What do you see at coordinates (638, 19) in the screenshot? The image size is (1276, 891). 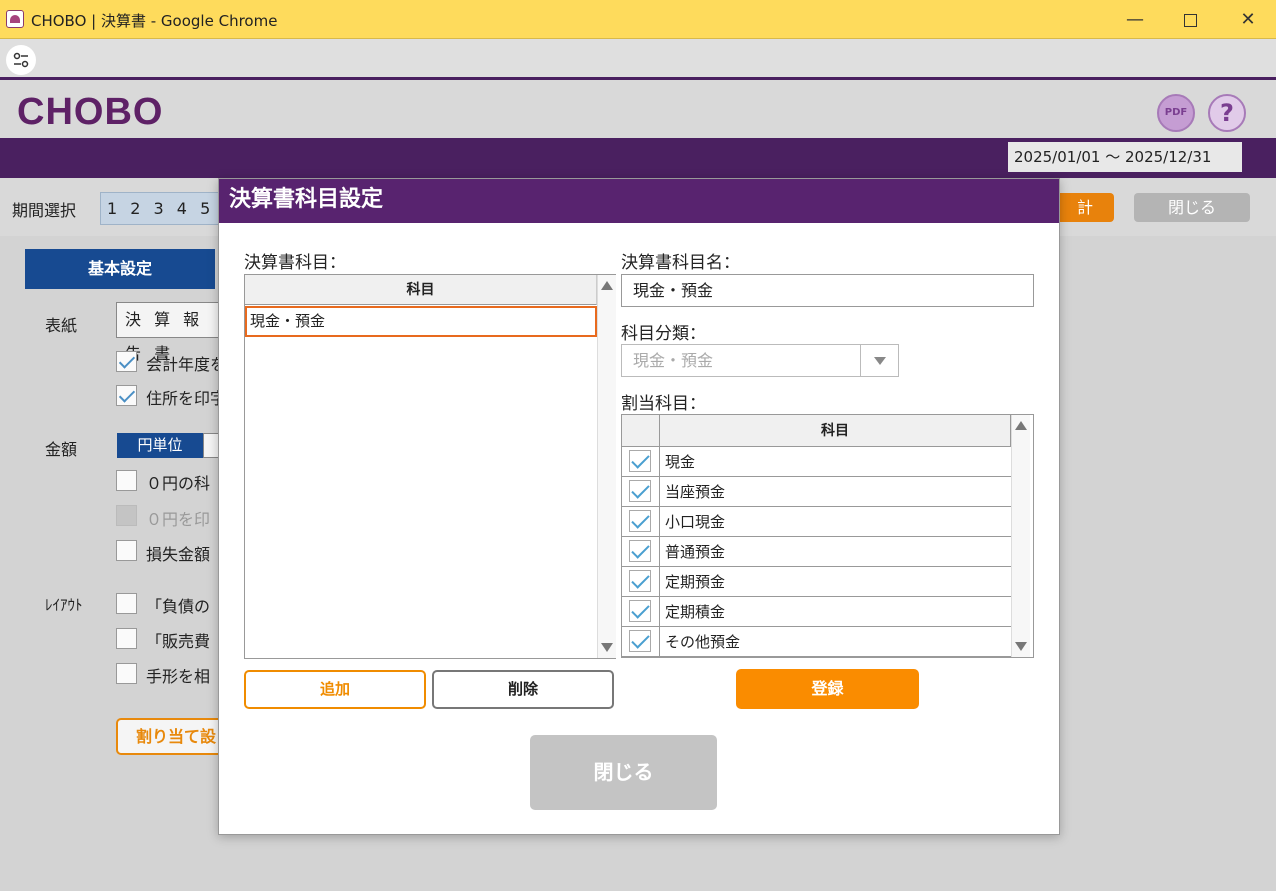 I see `browser-titlebar: CHOBO | 決算書 - Google Chrome — ✕` at bounding box center [638, 19].